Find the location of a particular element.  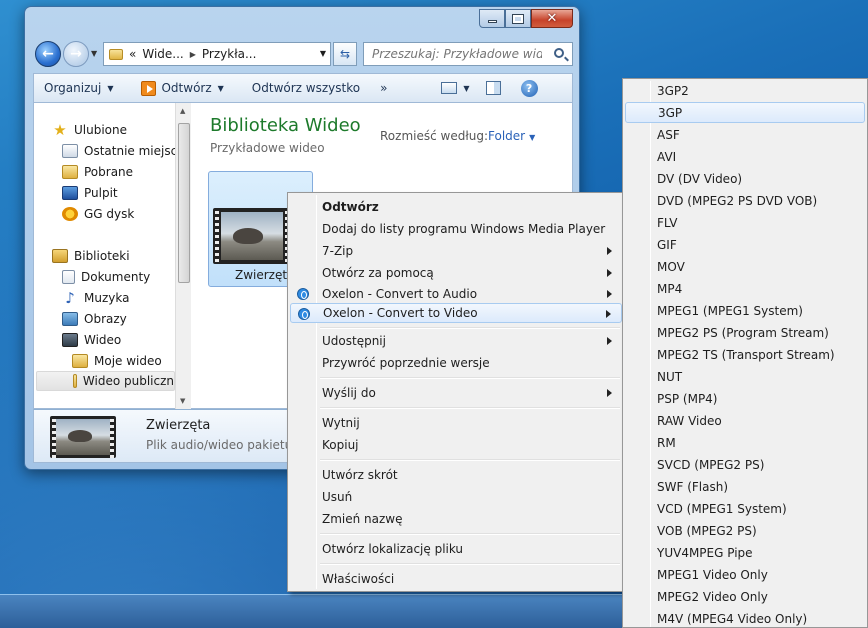

sidebar-item-pictures: Obrazy is located at coordinates (94, 319).